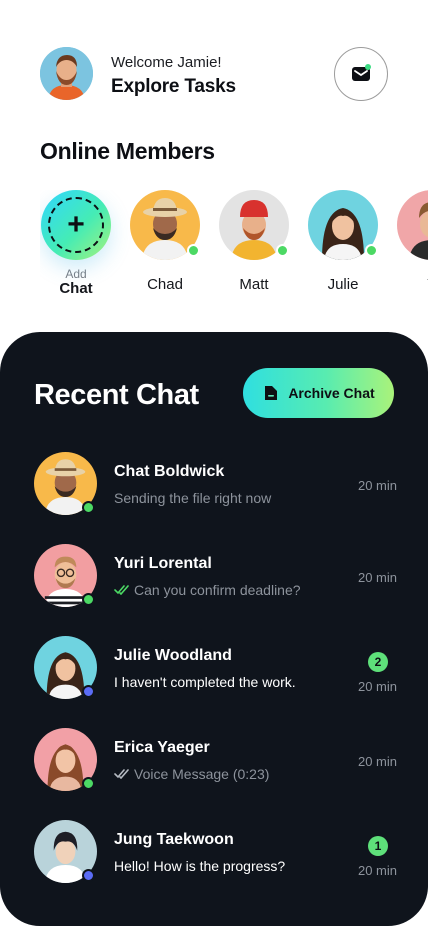 The image size is (428, 926). Describe the element at coordinates (368, 67) in the screenshot. I see `notification-dot` at that location.